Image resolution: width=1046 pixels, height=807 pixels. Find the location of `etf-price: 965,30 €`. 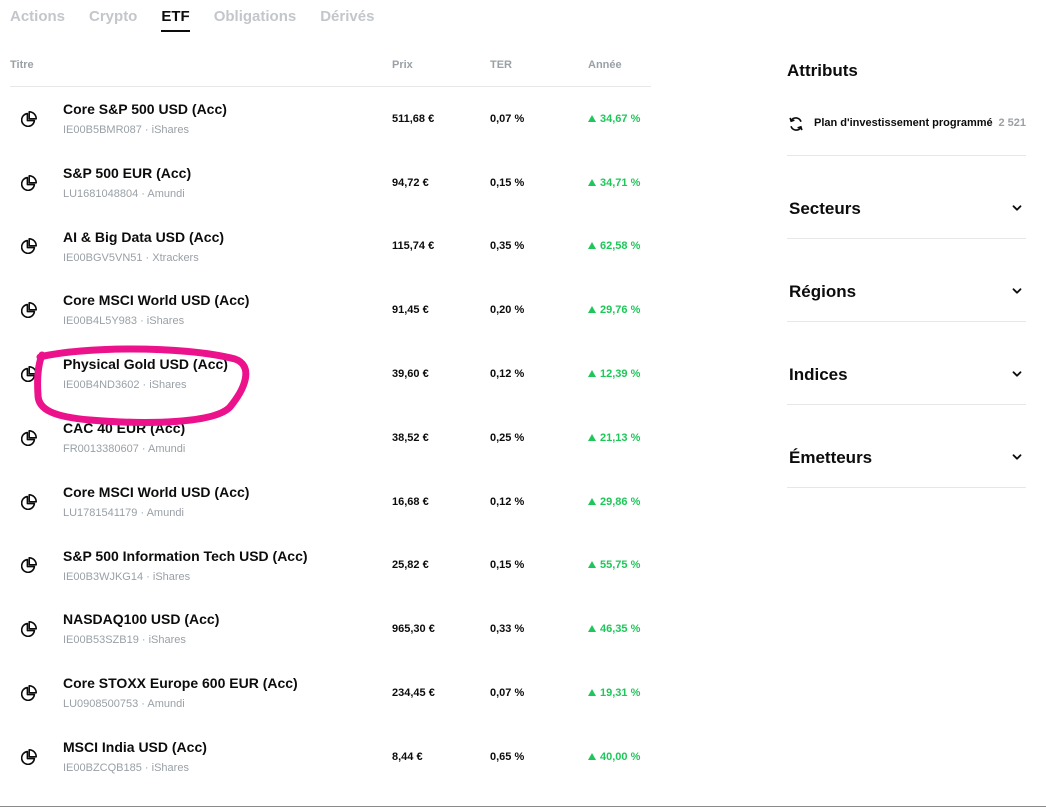

etf-price: 965,30 € is located at coordinates (413, 629).